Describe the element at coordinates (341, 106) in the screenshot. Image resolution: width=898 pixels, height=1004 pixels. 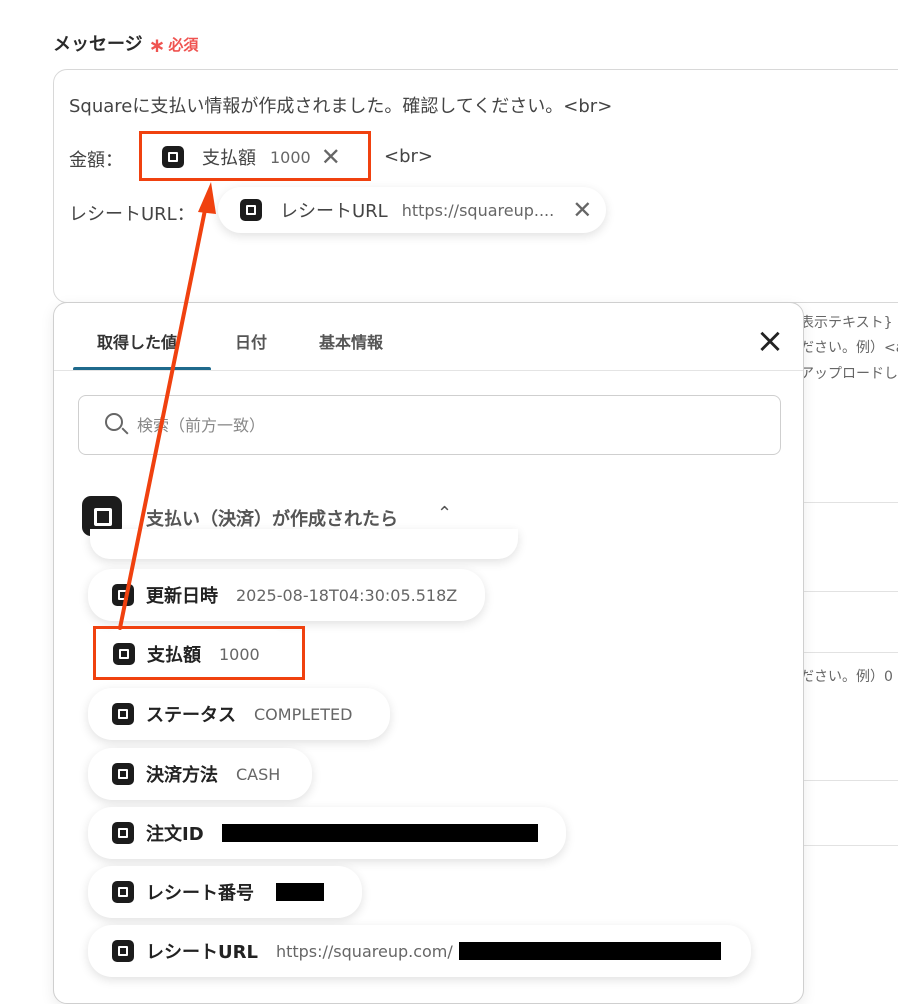
I see `message-line-1: Squareに支払い情報が作成されました。確認してください。<br>` at that location.